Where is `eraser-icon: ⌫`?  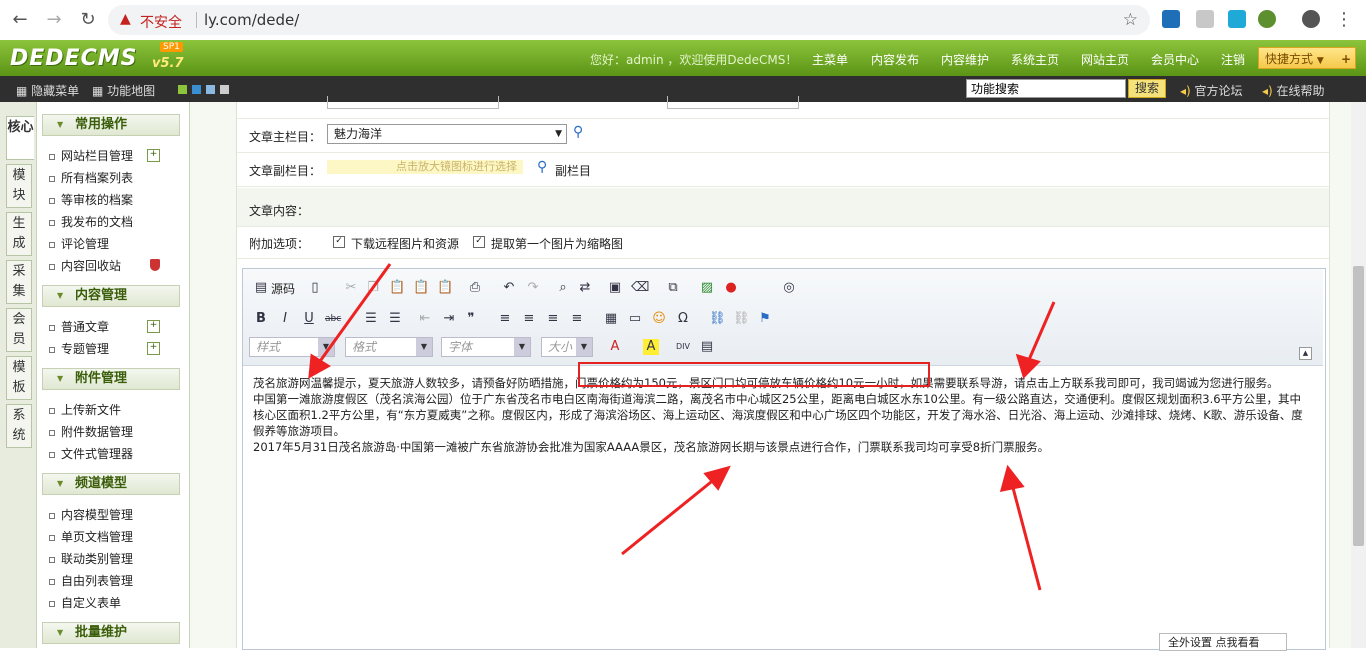 eraser-icon: ⌫ is located at coordinates (640, 288).